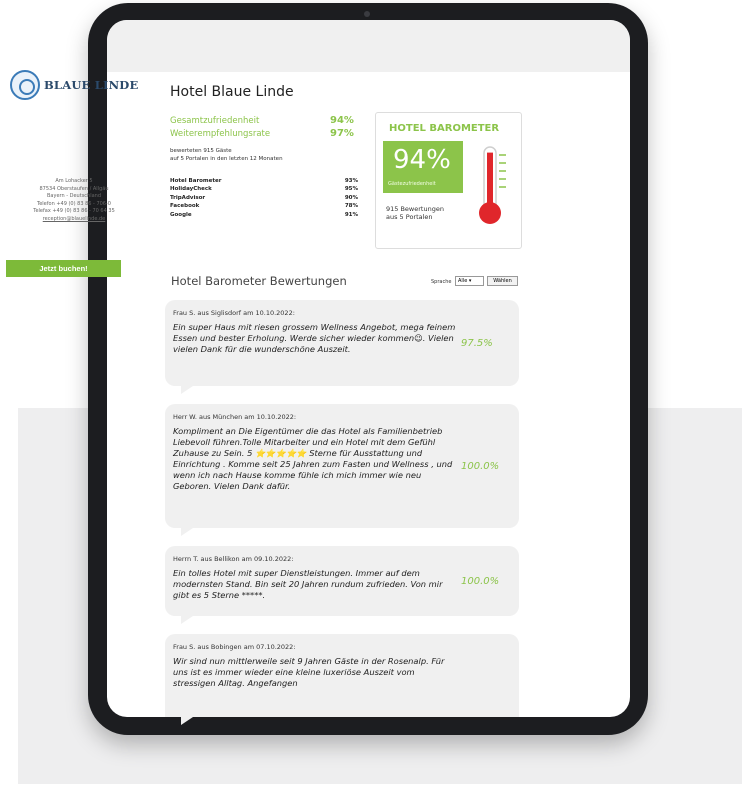 This screenshot has height=811, width=742. What do you see at coordinates (220, 134) in the screenshot?
I see `recommendation-label: Weiterempfehlungsrate` at bounding box center [220, 134].